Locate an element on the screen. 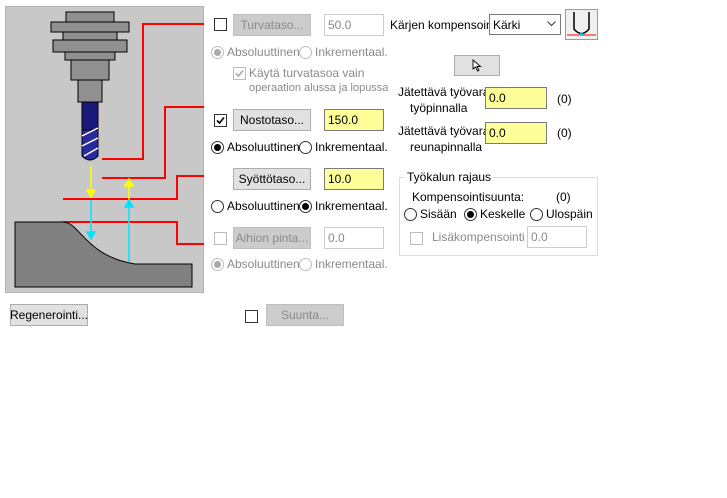 This screenshot has width=727, height=498. clearance-absolute-label: Absoluuttinen is located at coordinates (263, 52).